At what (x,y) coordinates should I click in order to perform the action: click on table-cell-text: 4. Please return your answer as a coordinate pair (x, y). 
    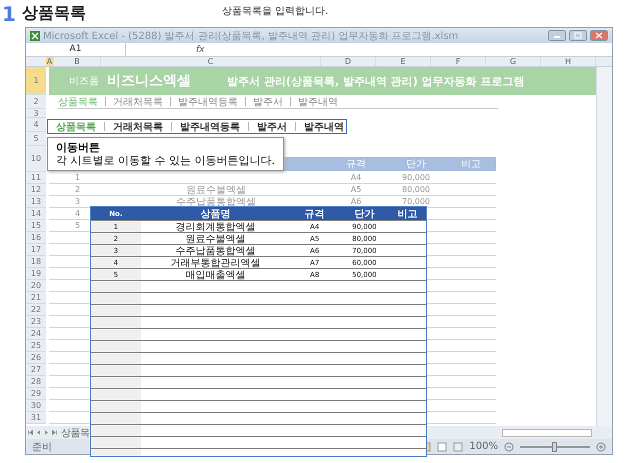
    Looking at the image, I should click on (78, 213).